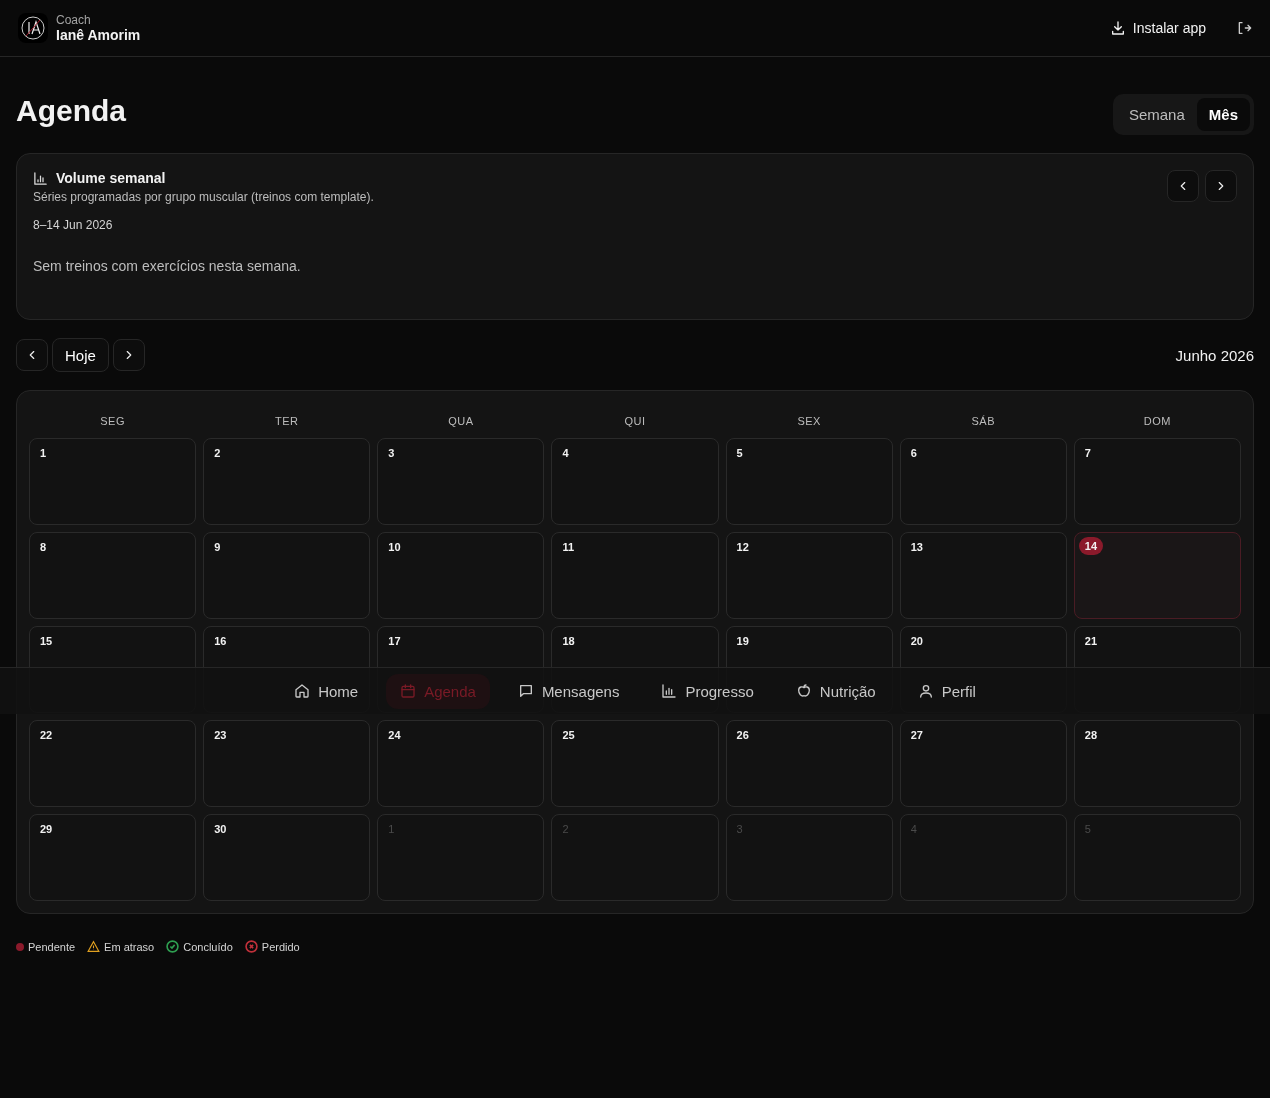 This screenshot has width=1270, height=1098. What do you see at coordinates (1214, 355) in the screenshot?
I see `month-label: Junho 2026` at bounding box center [1214, 355].